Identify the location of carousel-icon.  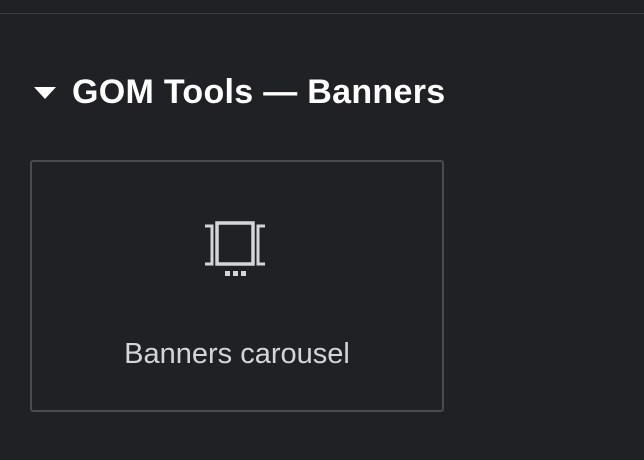
(235, 248).